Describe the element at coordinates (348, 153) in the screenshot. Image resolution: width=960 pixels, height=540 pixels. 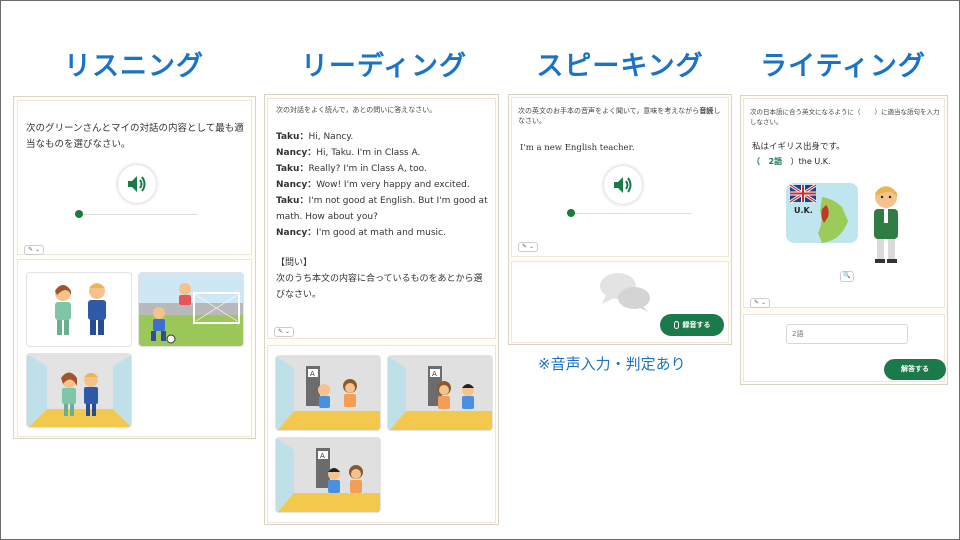
I see `dialog-line-2: Nancy：Hi, Taku. I'm in Class A.` at that location.